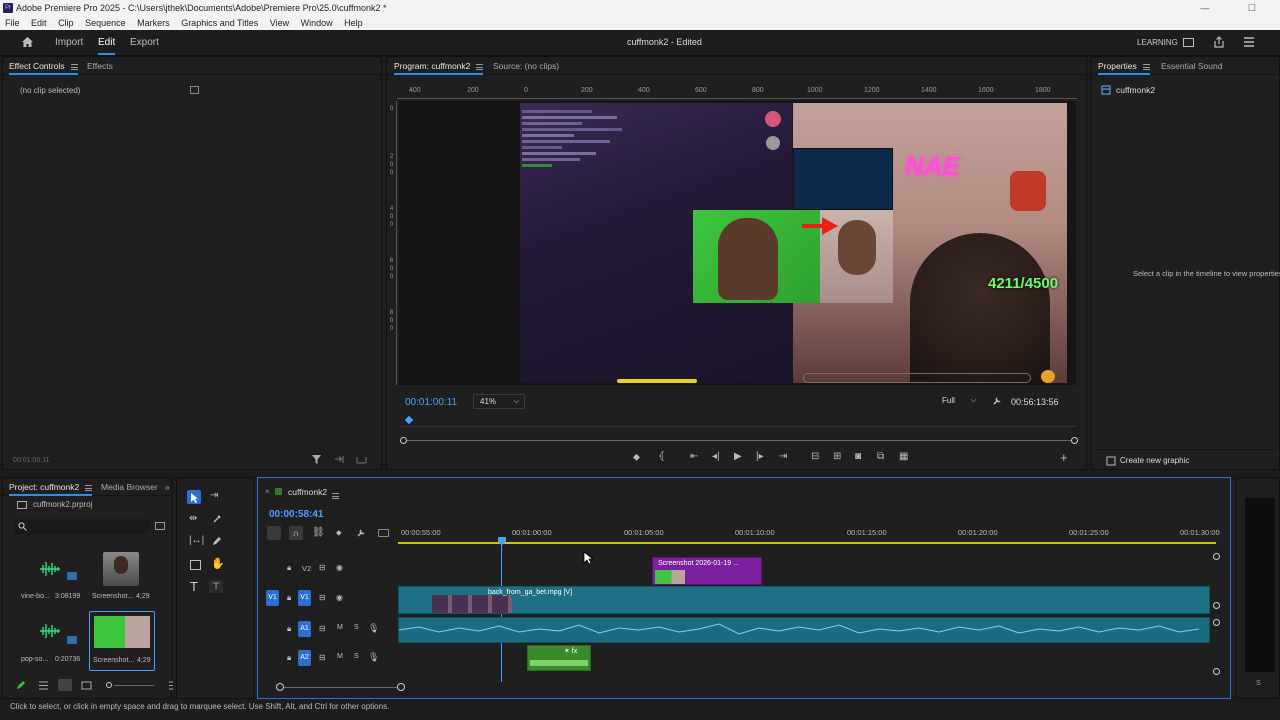 This screenshot has height=720, width=1280. Describe the element at coordinates (316, 459) in the screenshot. I see `filter-icon` at that location.